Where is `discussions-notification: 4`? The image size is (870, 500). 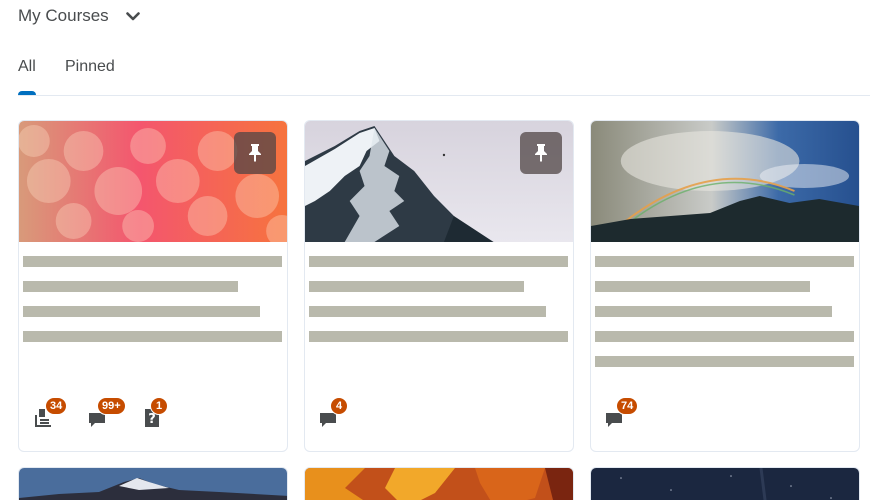
discussions-notification: 4 is located at coordinates (334, 413).